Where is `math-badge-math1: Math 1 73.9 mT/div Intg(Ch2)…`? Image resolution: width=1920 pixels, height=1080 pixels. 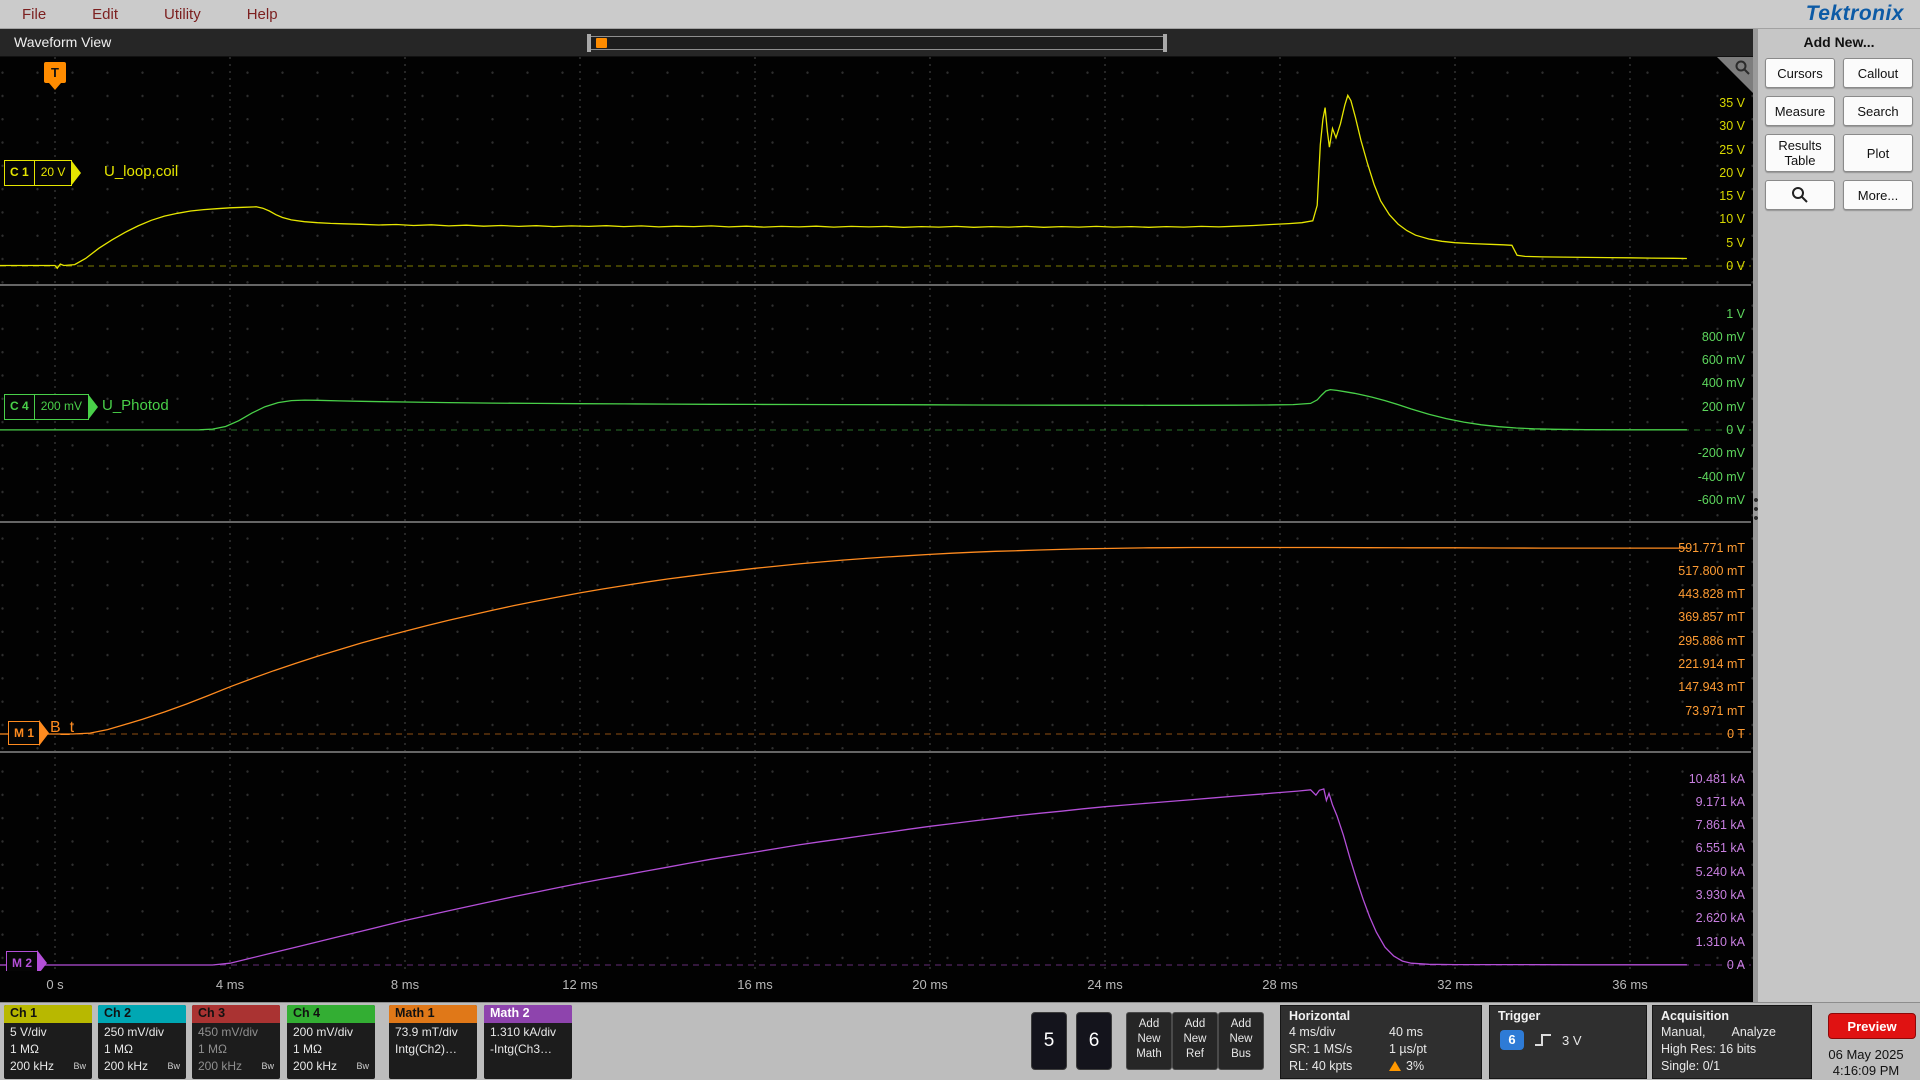
math-badge-math1: Math 1 73.9 mT/div Intg(Ch2)… is located at coordinates (433, 1042).